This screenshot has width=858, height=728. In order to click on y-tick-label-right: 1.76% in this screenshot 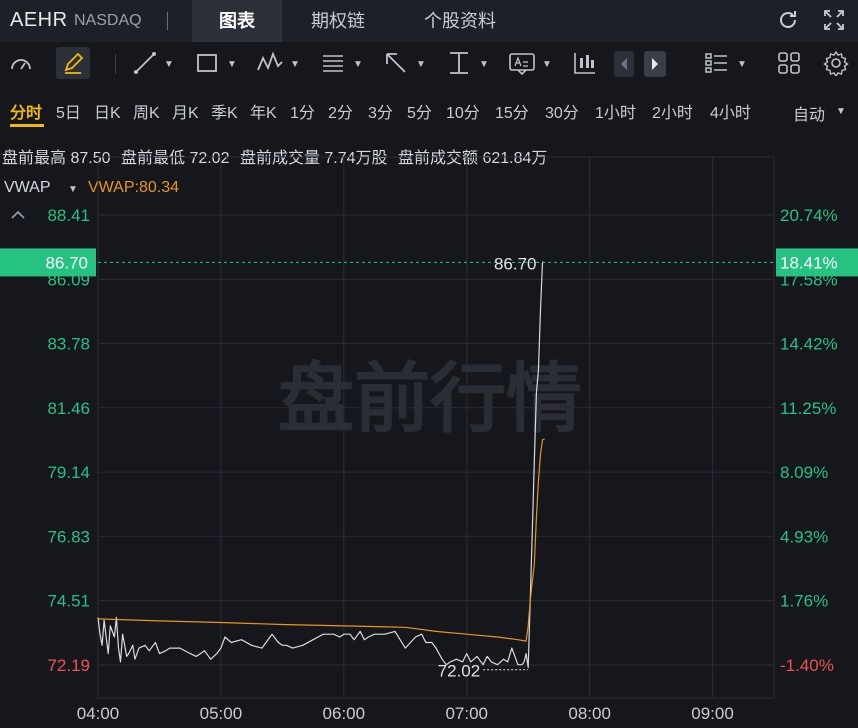, I will do `click(804, 601)`.